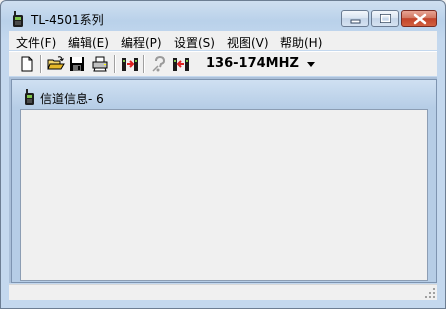  Describe the element at coordinates (223, 16) in the screenshot. I see `title-bar: TL-4501系列` at that location.